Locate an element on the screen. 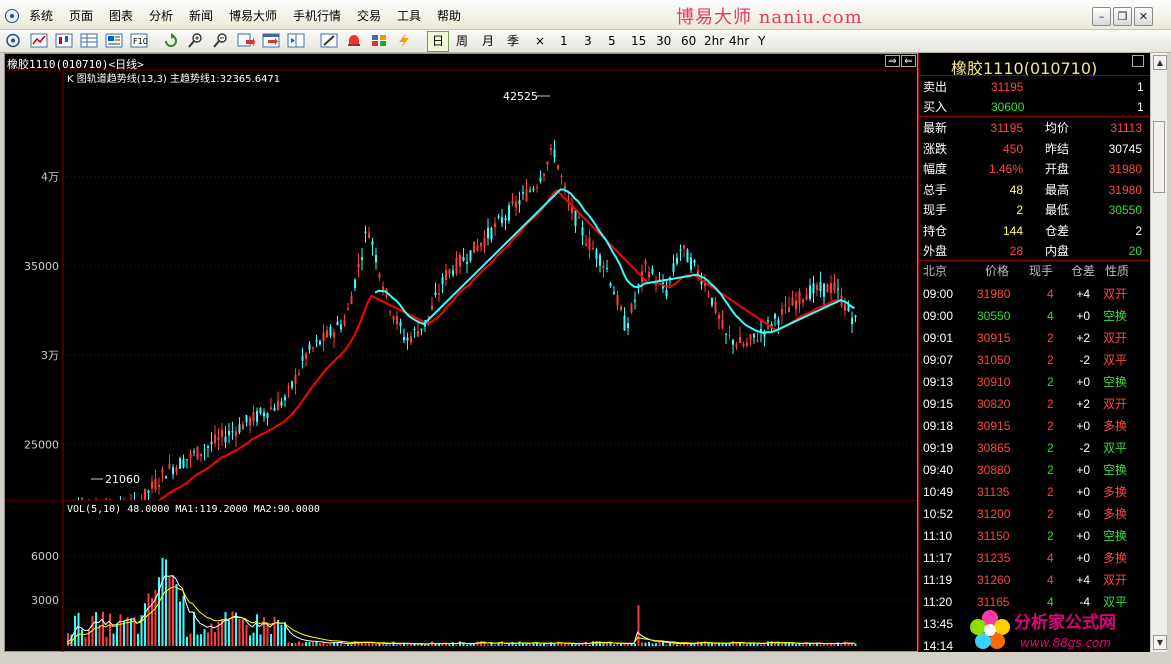  vertical-scrollbar: ▲ ▼ is located at coordinates (1158, 352).